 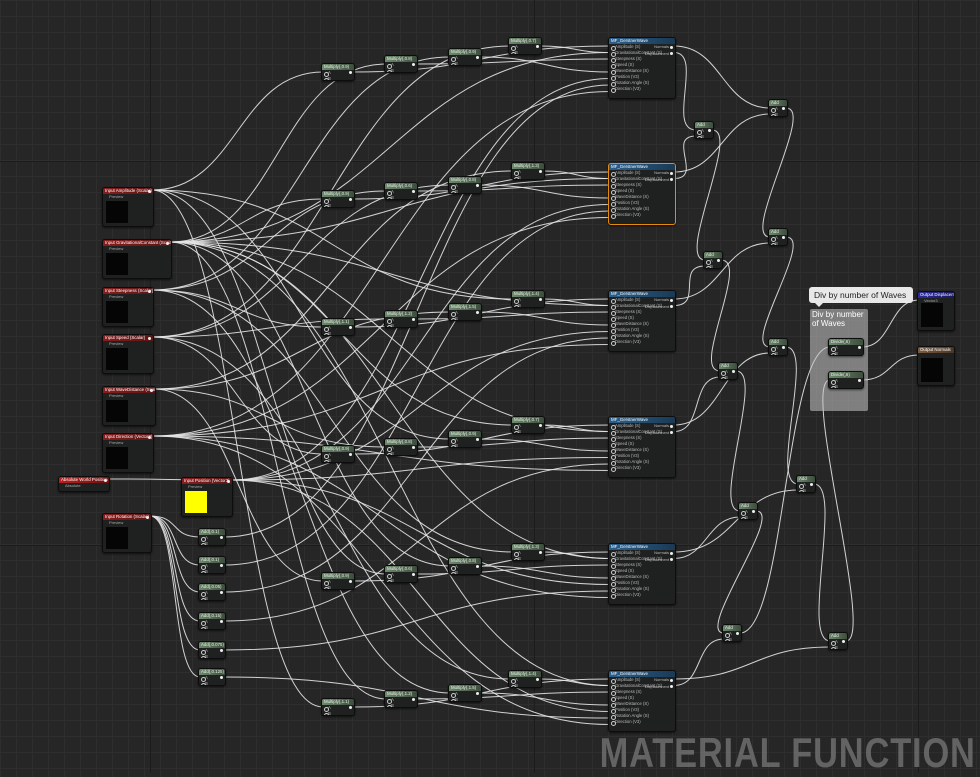 What do you see at coordinates (525, 679) in the screenshot?
I see `math-node: Multiply(,1.4) A B` at bounding box center [525, 679].